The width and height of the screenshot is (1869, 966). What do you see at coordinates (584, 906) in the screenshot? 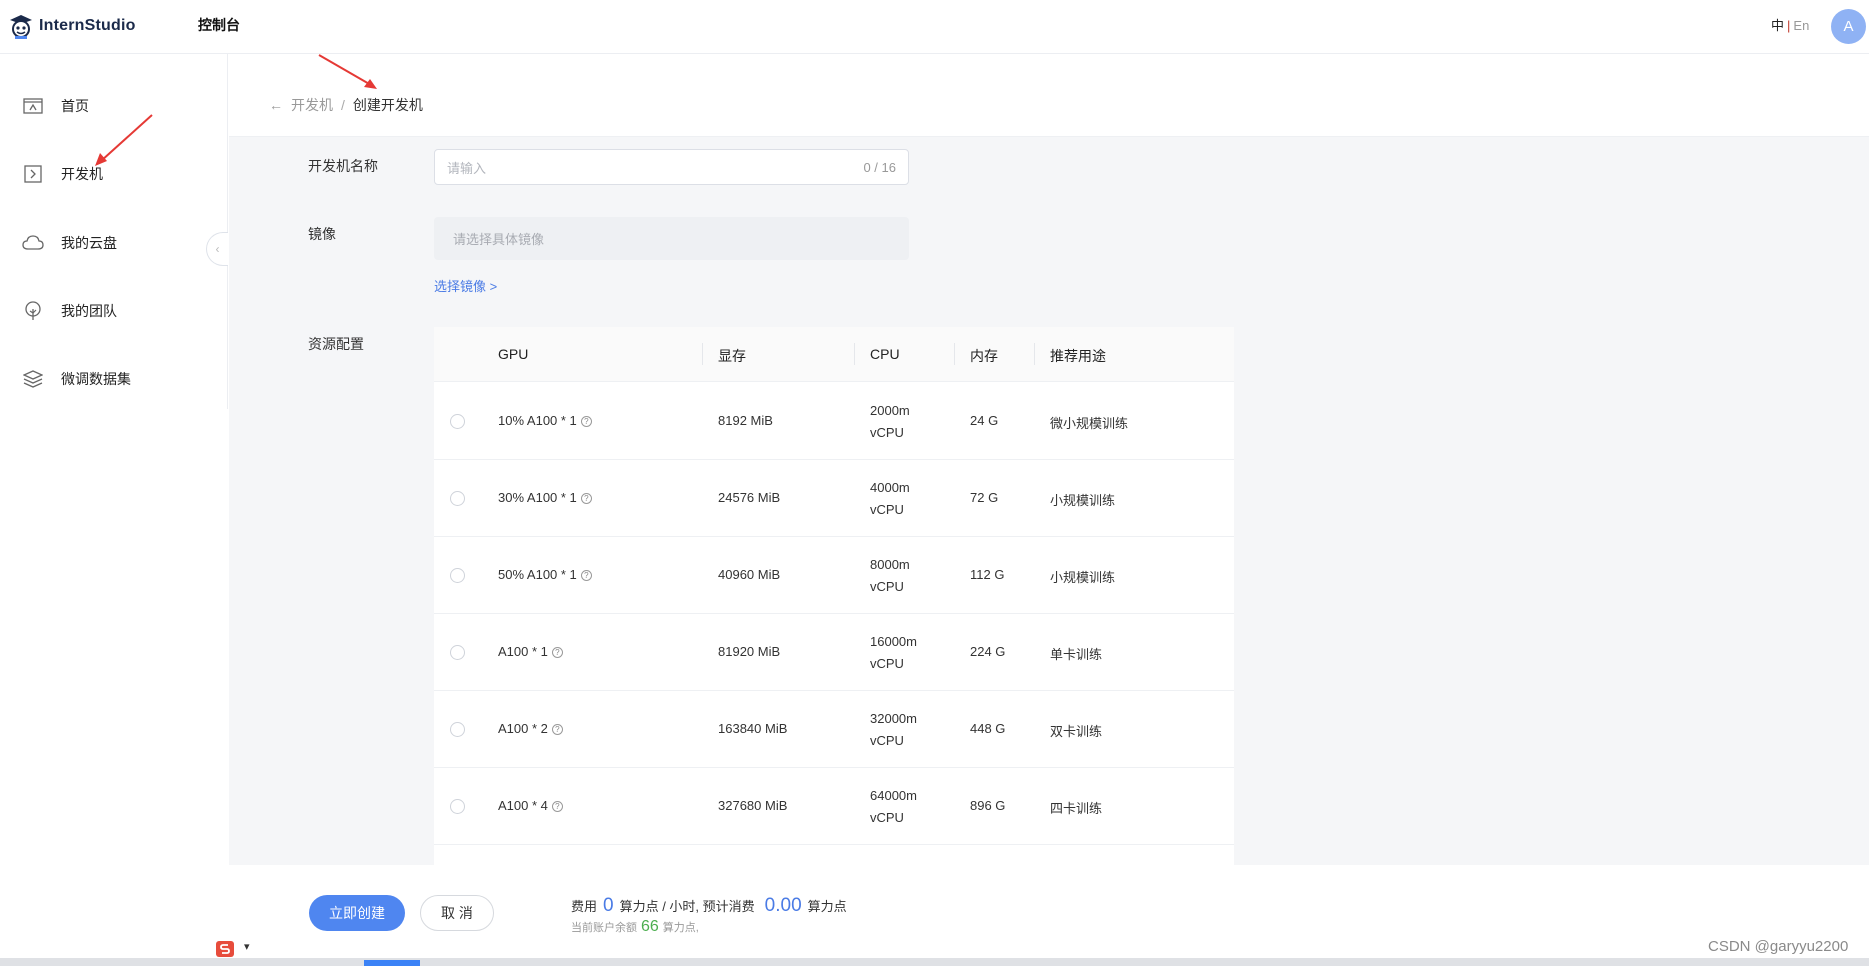
I see `fee-label: 费用` at bounding box center [584, 906].